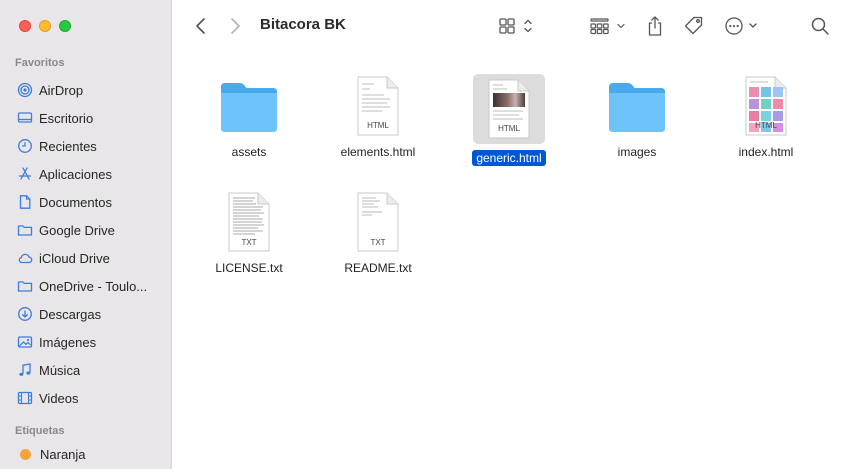  I want to click on view-mode-button, so click(517, 26).